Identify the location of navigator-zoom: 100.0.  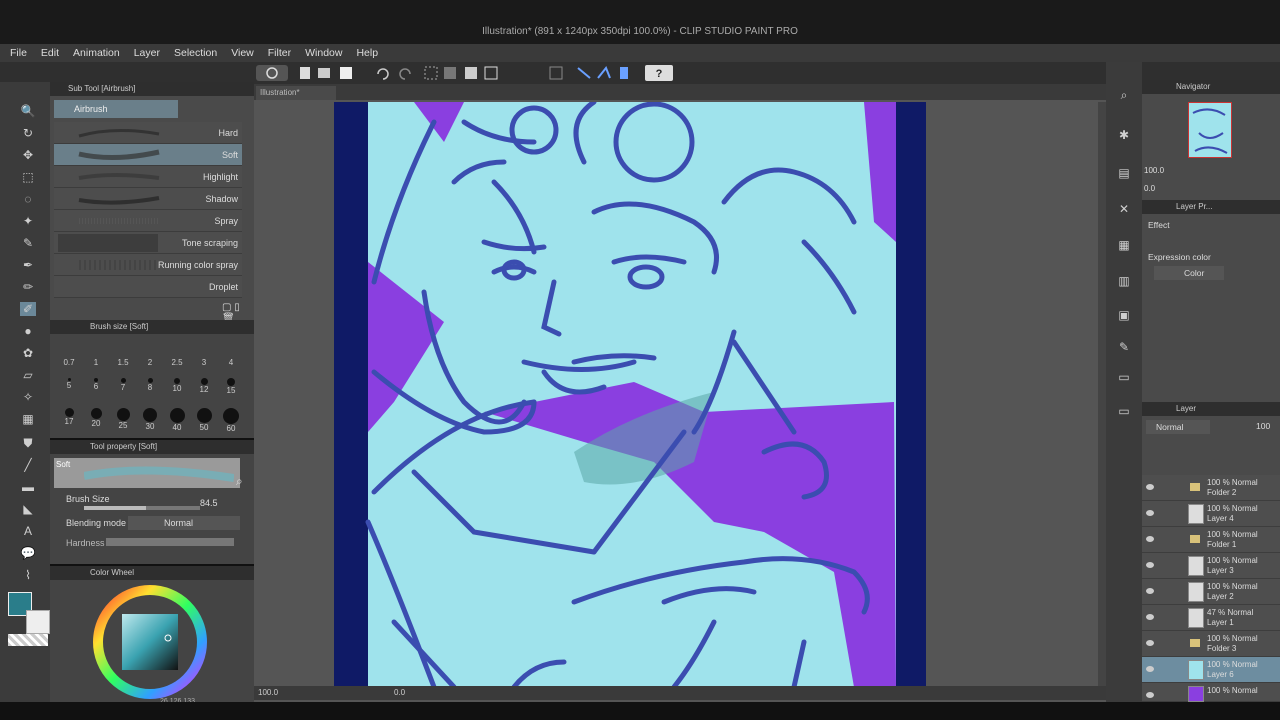
(1154, 170).